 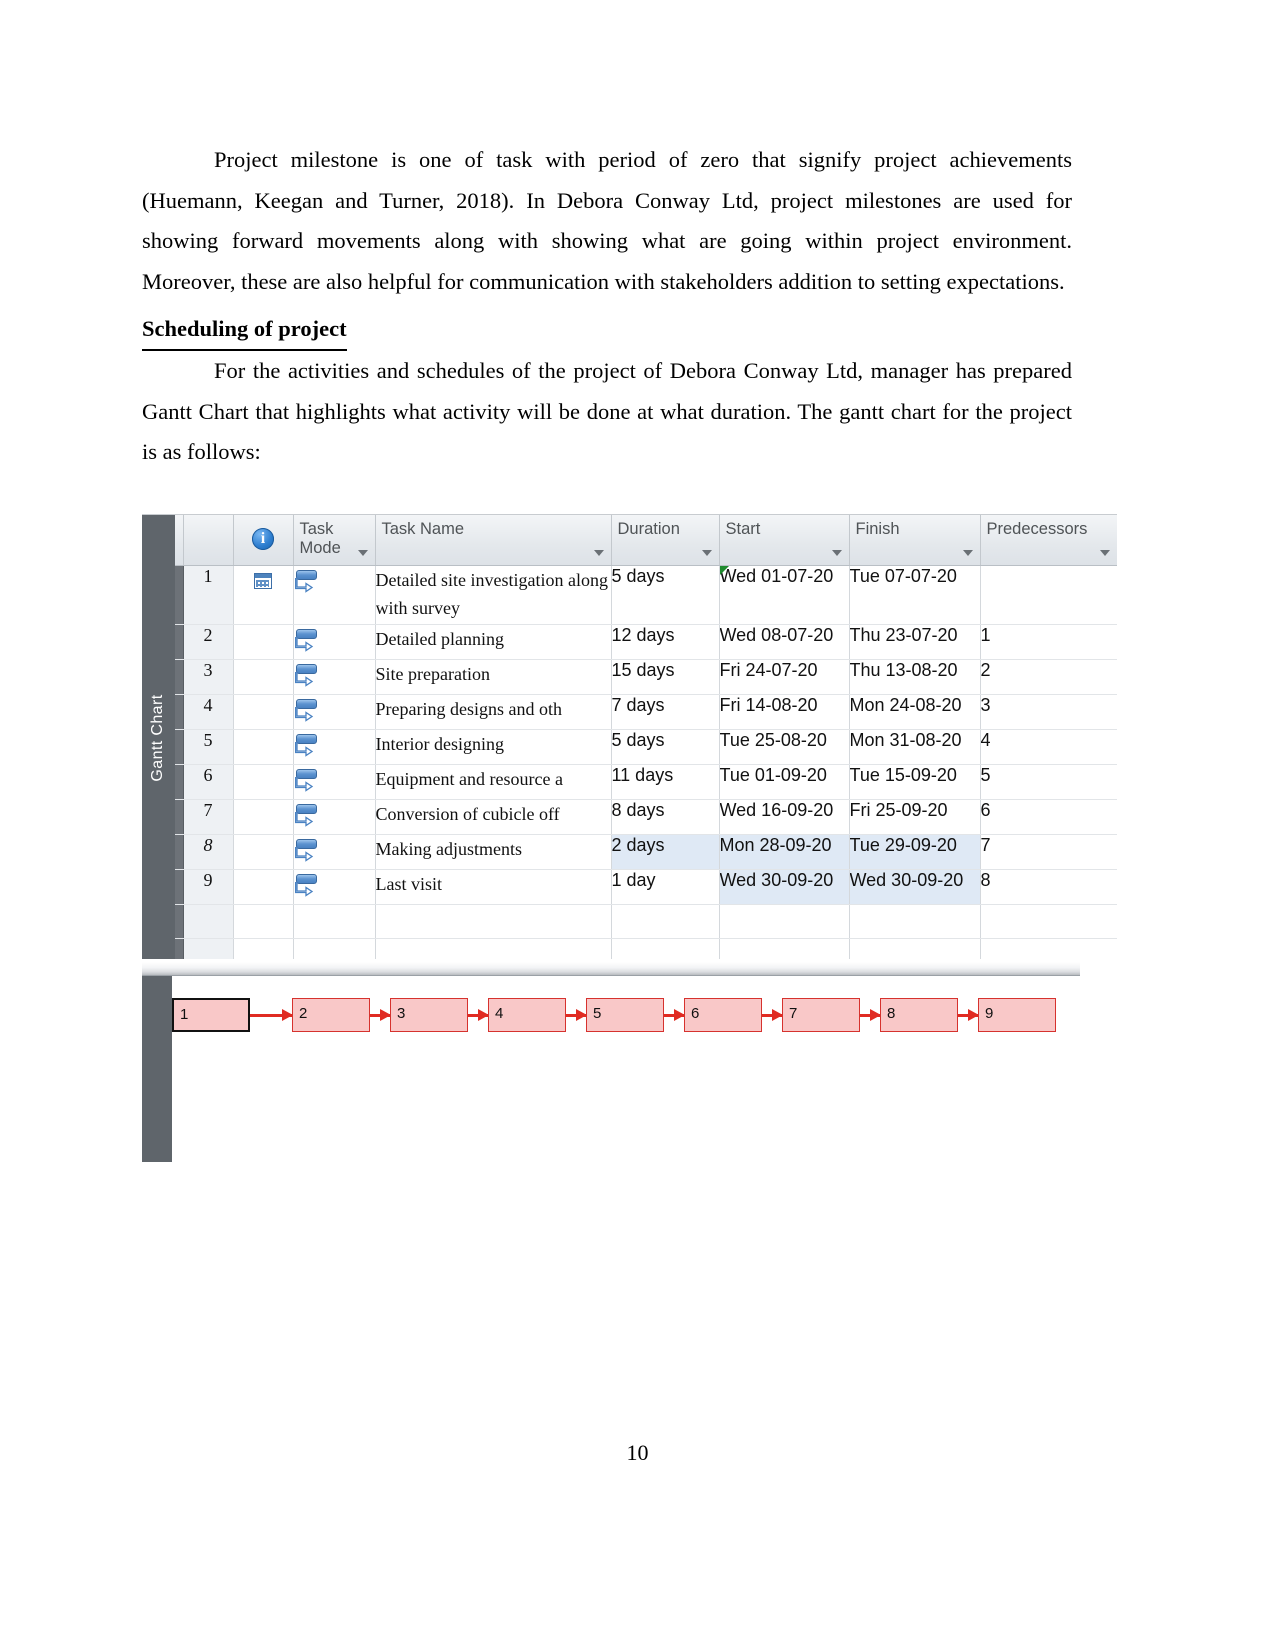 What do you see at coordinates (915, 817) in the screenshot?
I see `row-finish: Fri 25-09-20` at bounding box center [915, 817].